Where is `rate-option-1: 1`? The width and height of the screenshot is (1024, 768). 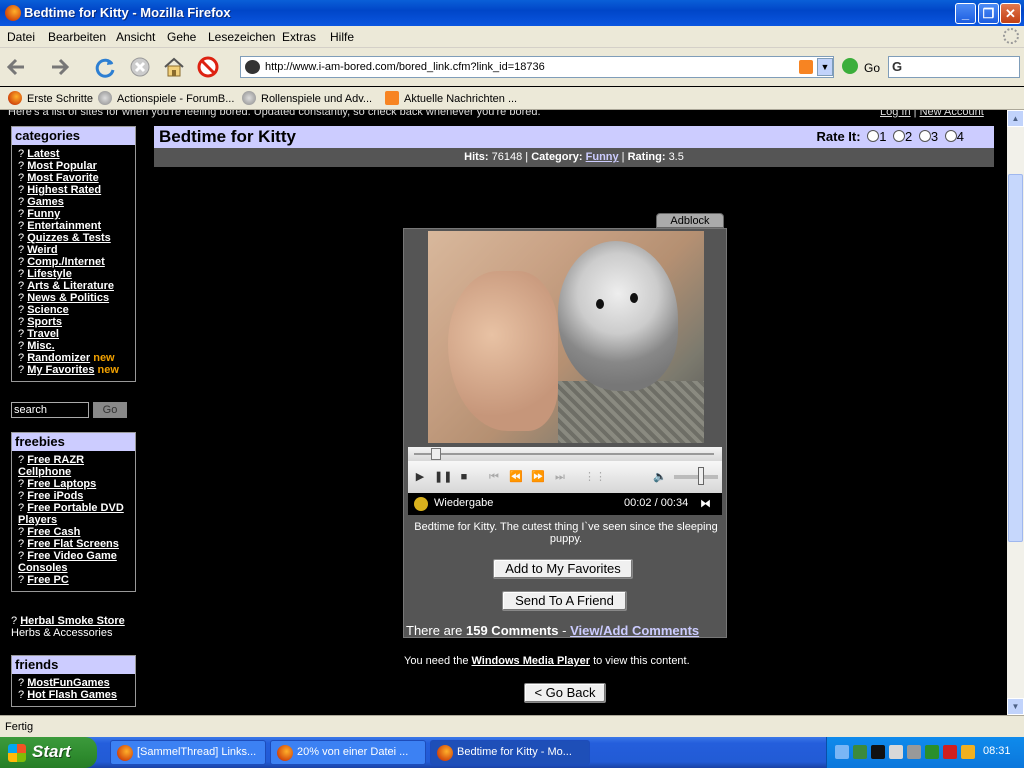 rate-option-1: 1 is located at coordinates (876, 136).